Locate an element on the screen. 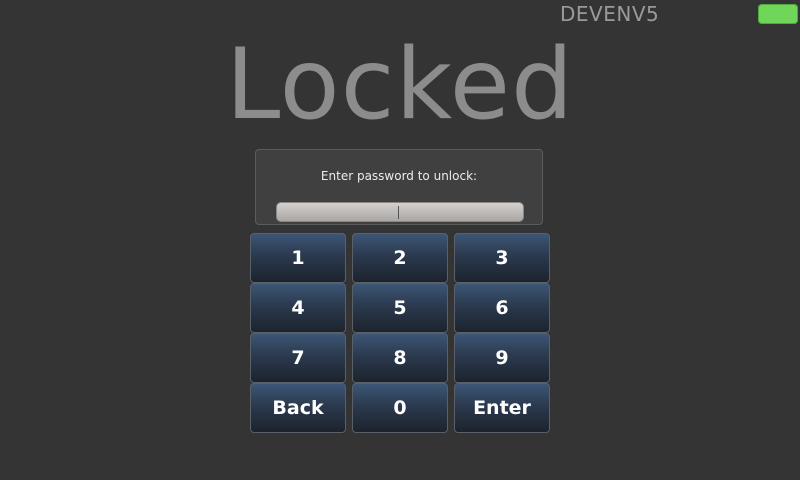 This screenshot has height=480, width=800. key-4-button: 4 is located at coordinates (298, 308).